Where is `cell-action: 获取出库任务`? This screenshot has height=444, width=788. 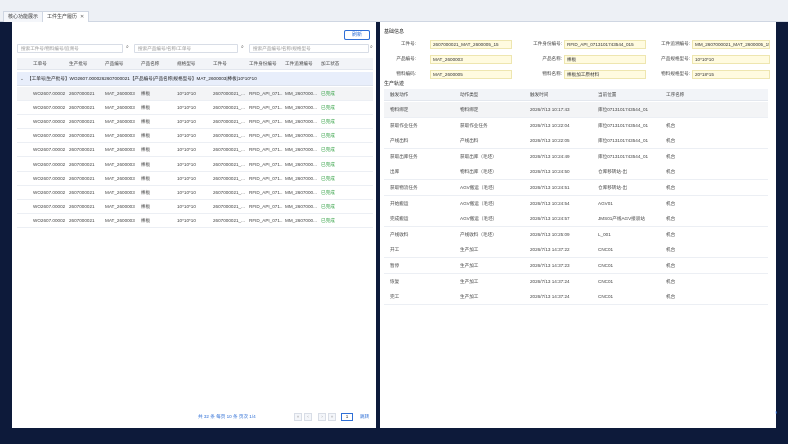 cell-action: 获取出库任务 is located at coordinates (404, 156).